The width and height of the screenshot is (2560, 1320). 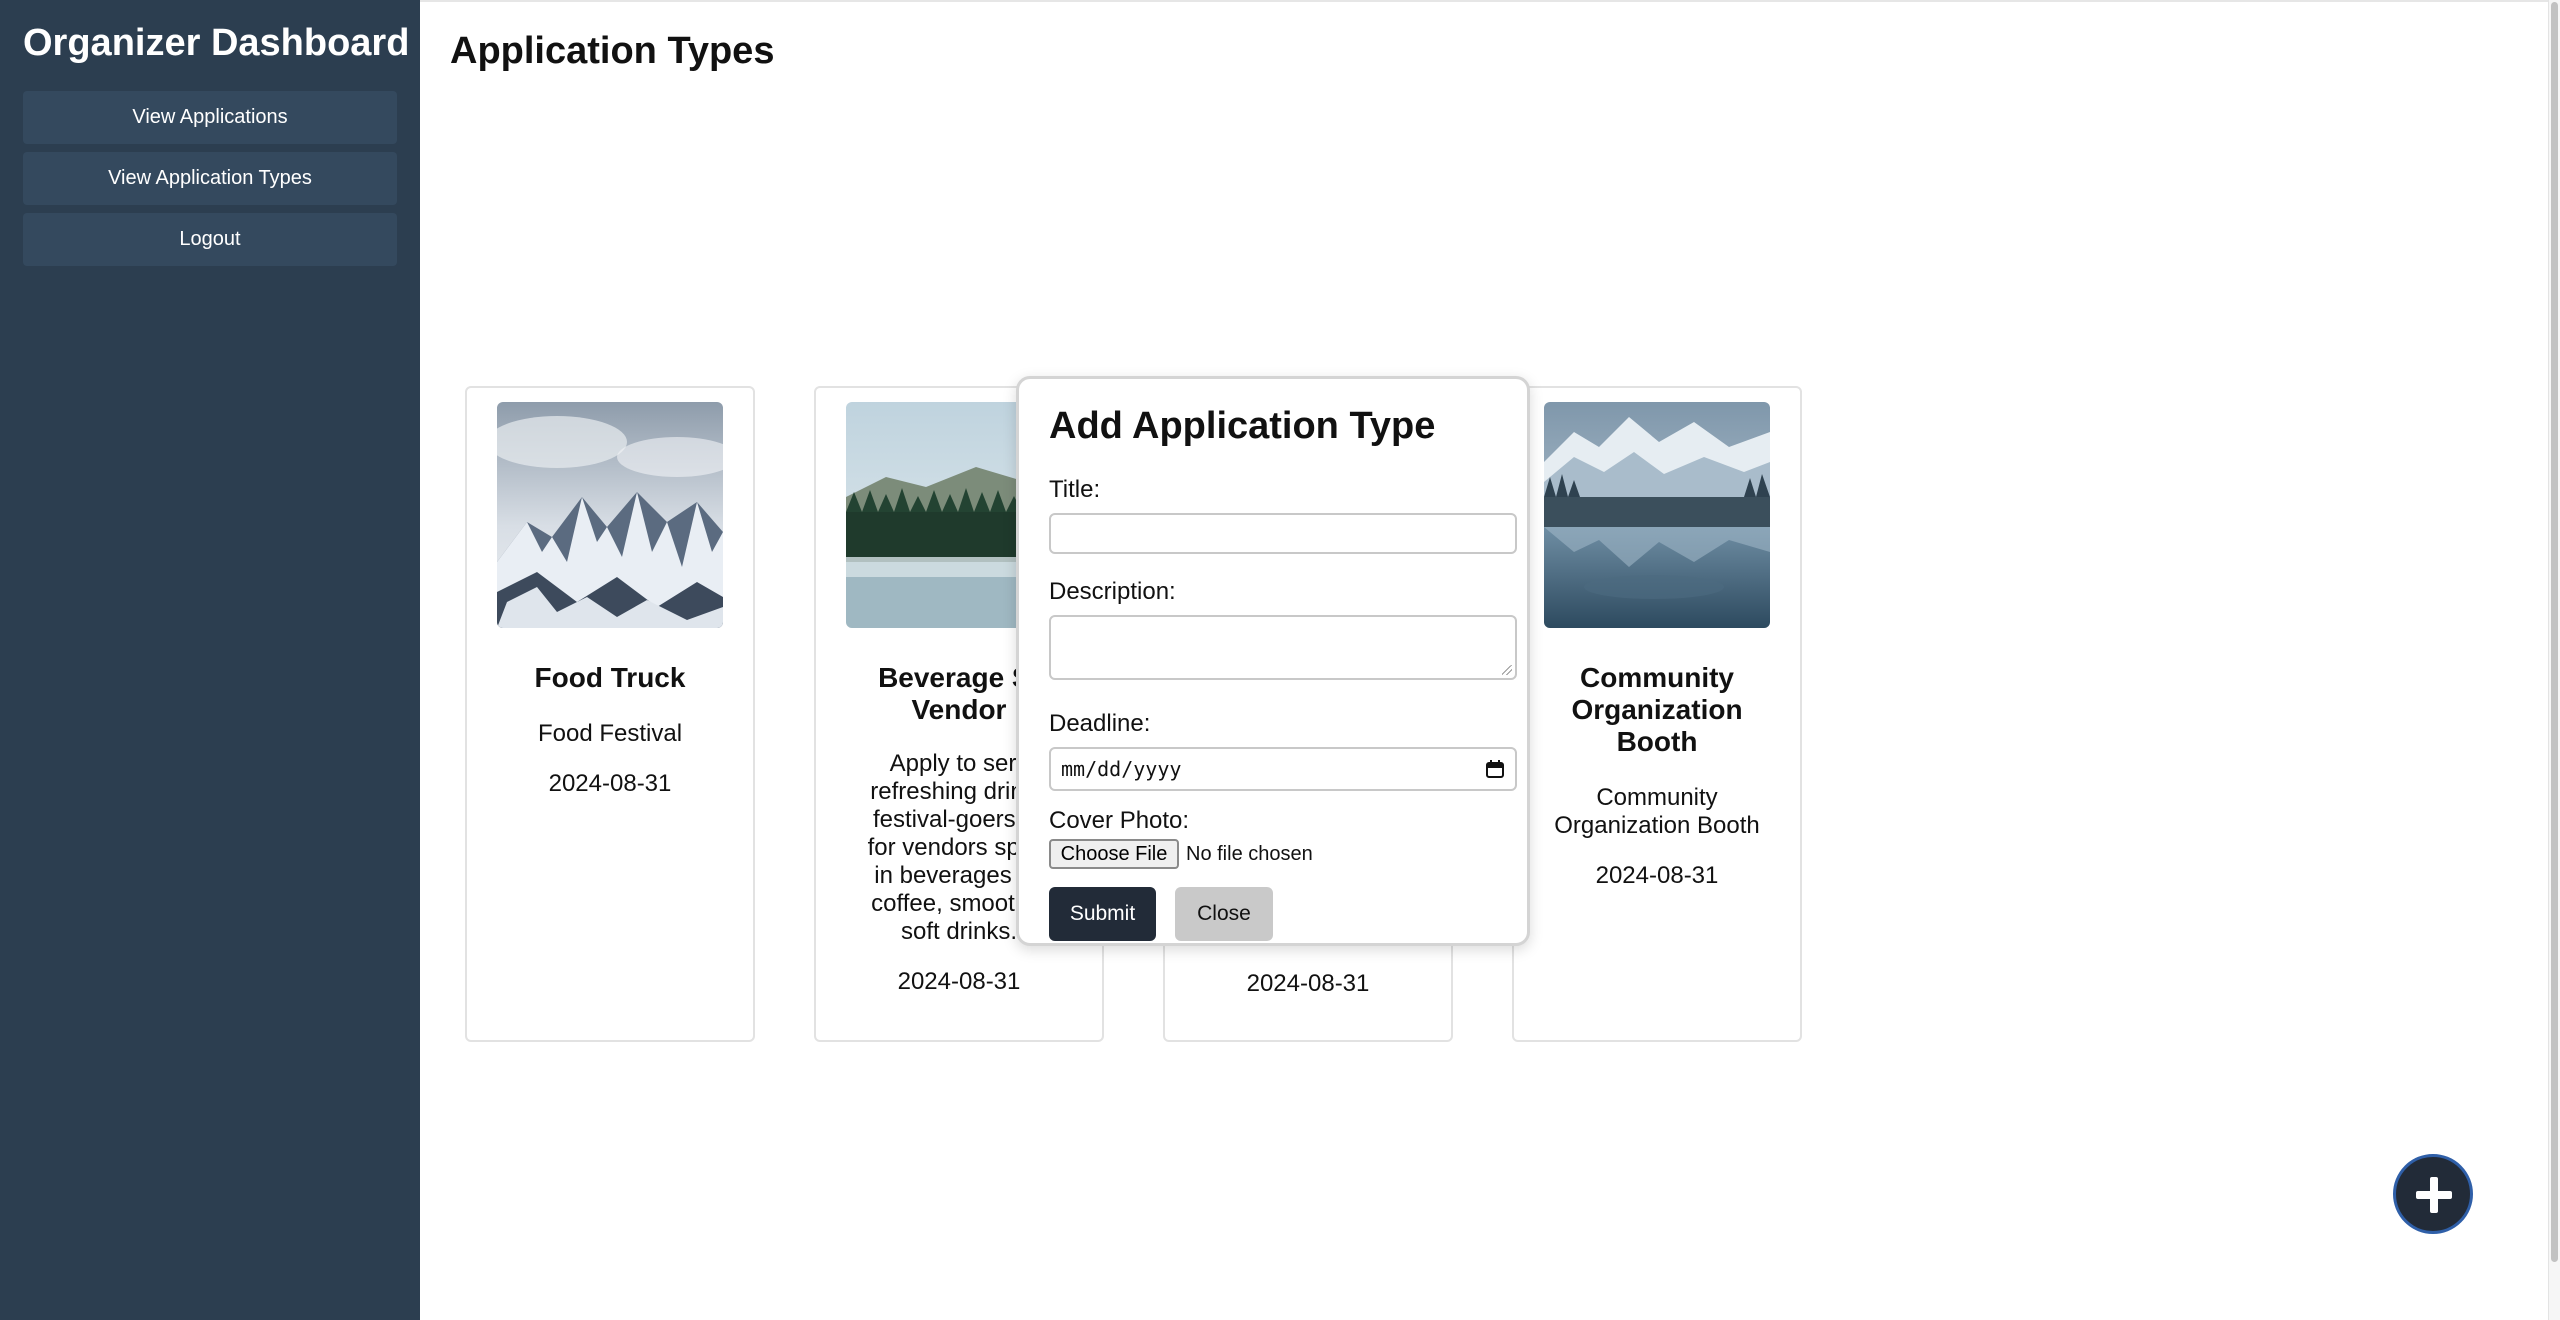 I want to click on modal-actions: Submit Close, so click(x=1273, y=914).